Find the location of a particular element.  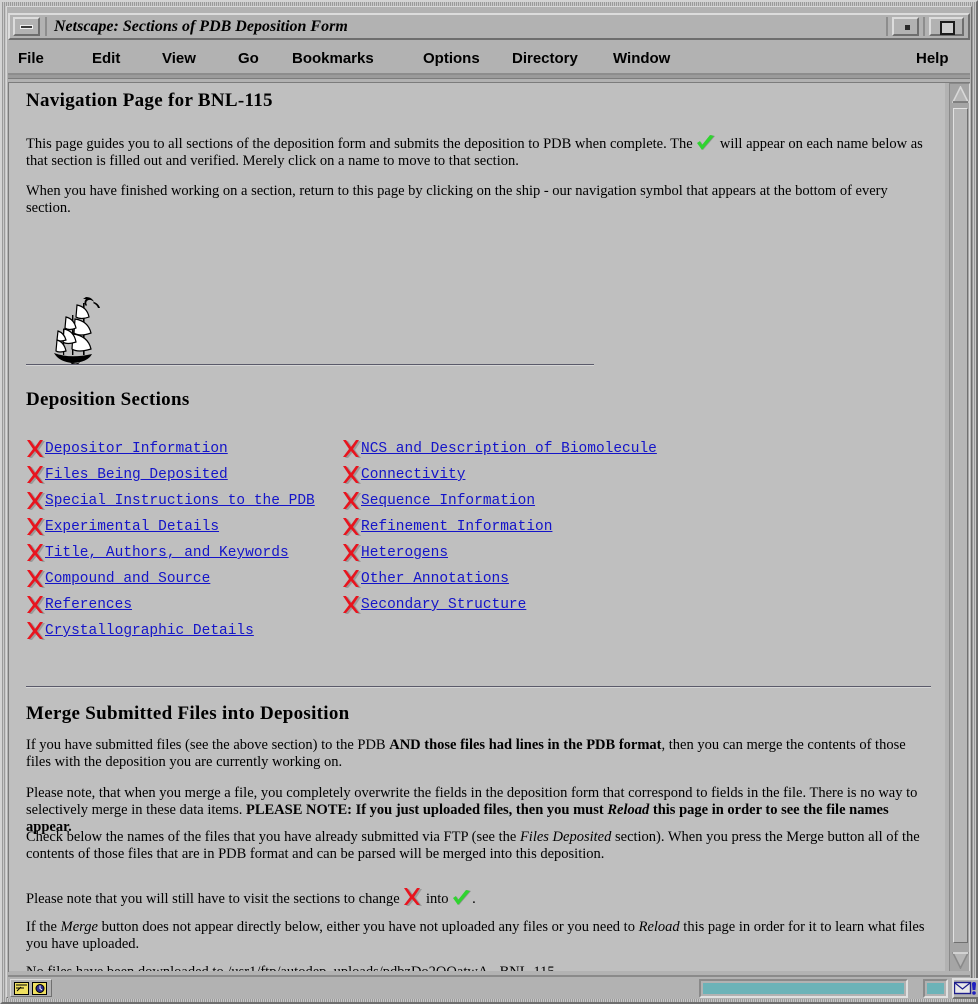

merge-p5-a: If the is located at coordinates (43, 927).